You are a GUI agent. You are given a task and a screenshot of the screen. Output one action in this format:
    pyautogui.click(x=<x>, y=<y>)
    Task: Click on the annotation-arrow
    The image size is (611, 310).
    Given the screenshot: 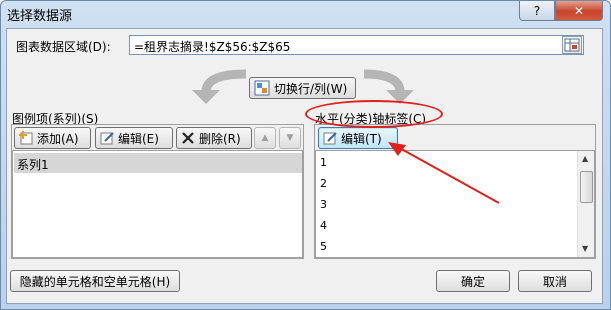 What is the action you would take?
    pyautogui.click(x=444, y=173)
    